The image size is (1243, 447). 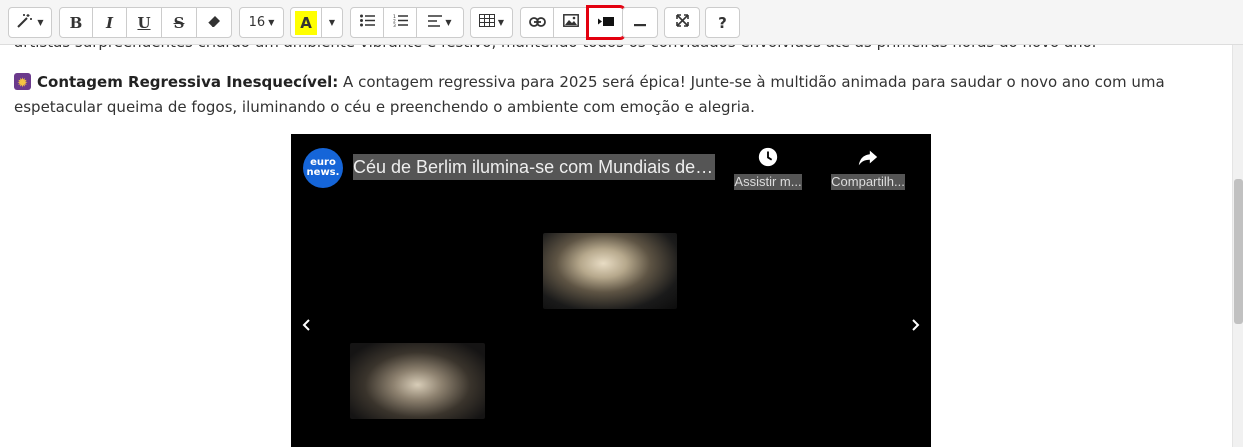 What do you see at coordinates (307, 325) in the screenshot?
I see `chevron-left-icon` at bounding box center [307, 325].